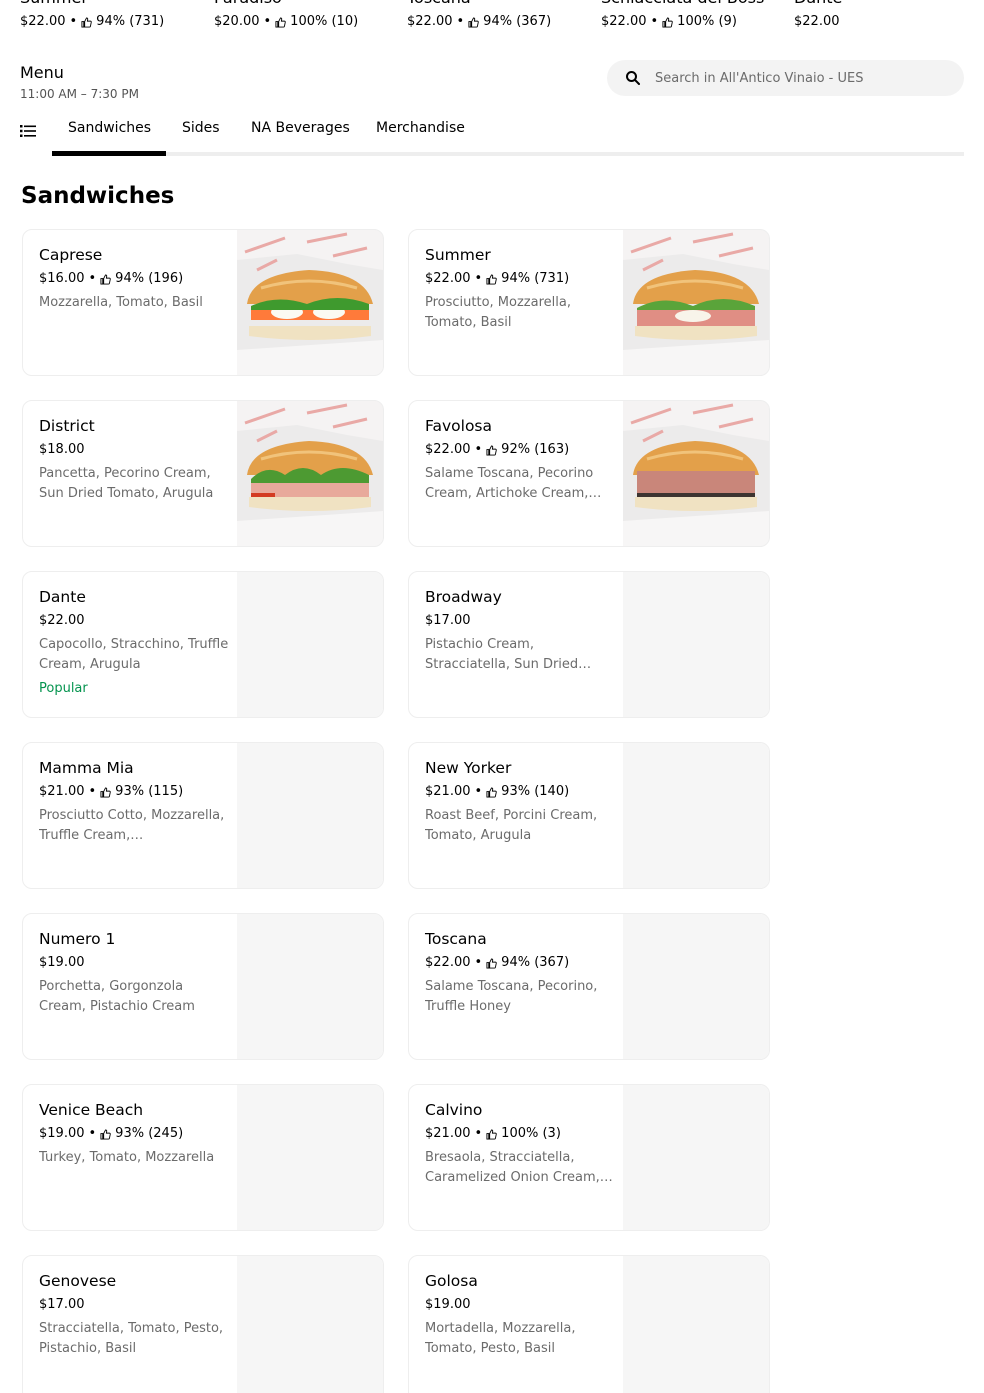  Describe the element at coordinates (497, 791) in the screenshot. I see `menu-item-meta: $21.00 • 93% (140)` at that location.